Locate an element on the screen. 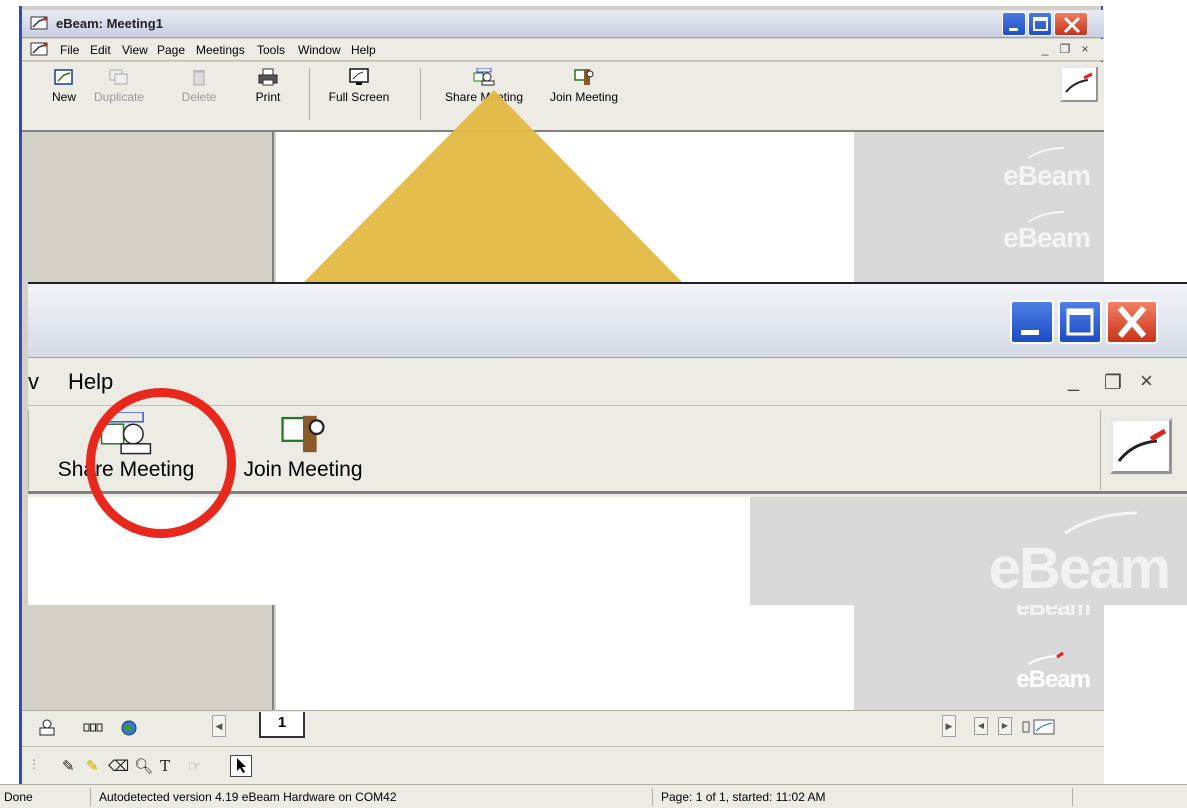 The image size is (1187, 808). zoom-pen-tray-button is located at coordinates (1141, 446).